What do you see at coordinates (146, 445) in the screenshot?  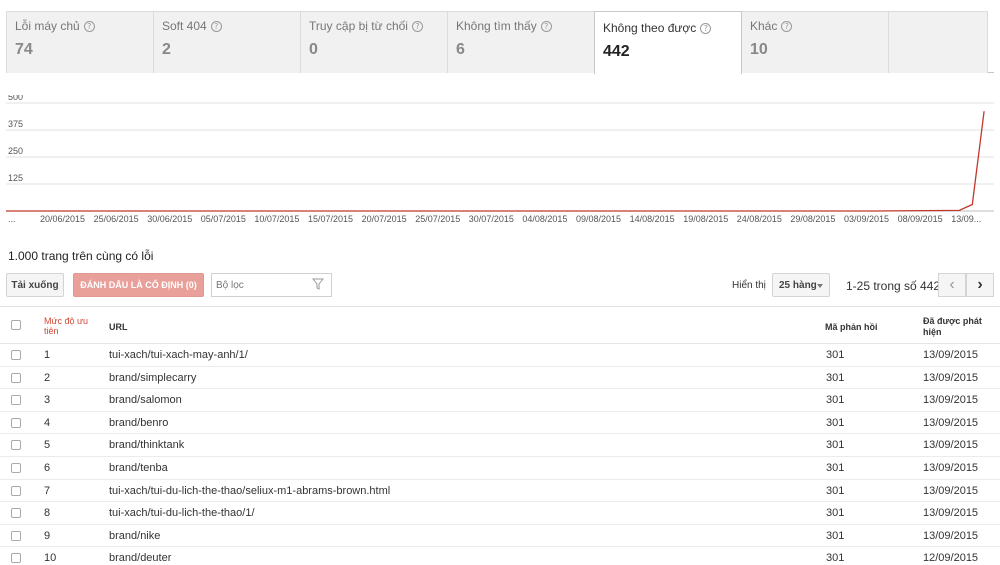 I see `cell-url: brand/thinktank` at bounding box center [146, 445].